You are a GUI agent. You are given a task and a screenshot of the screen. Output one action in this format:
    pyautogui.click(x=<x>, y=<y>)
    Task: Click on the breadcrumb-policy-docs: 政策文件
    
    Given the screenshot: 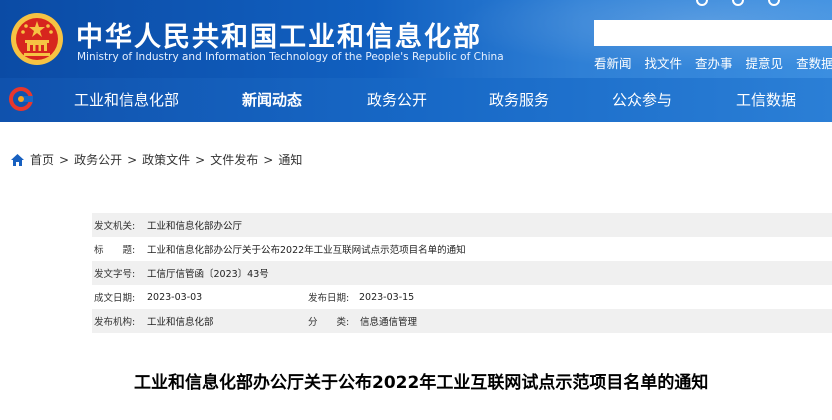 What is the action you would take?
    pyautogui.click(x=166, y=159)
    